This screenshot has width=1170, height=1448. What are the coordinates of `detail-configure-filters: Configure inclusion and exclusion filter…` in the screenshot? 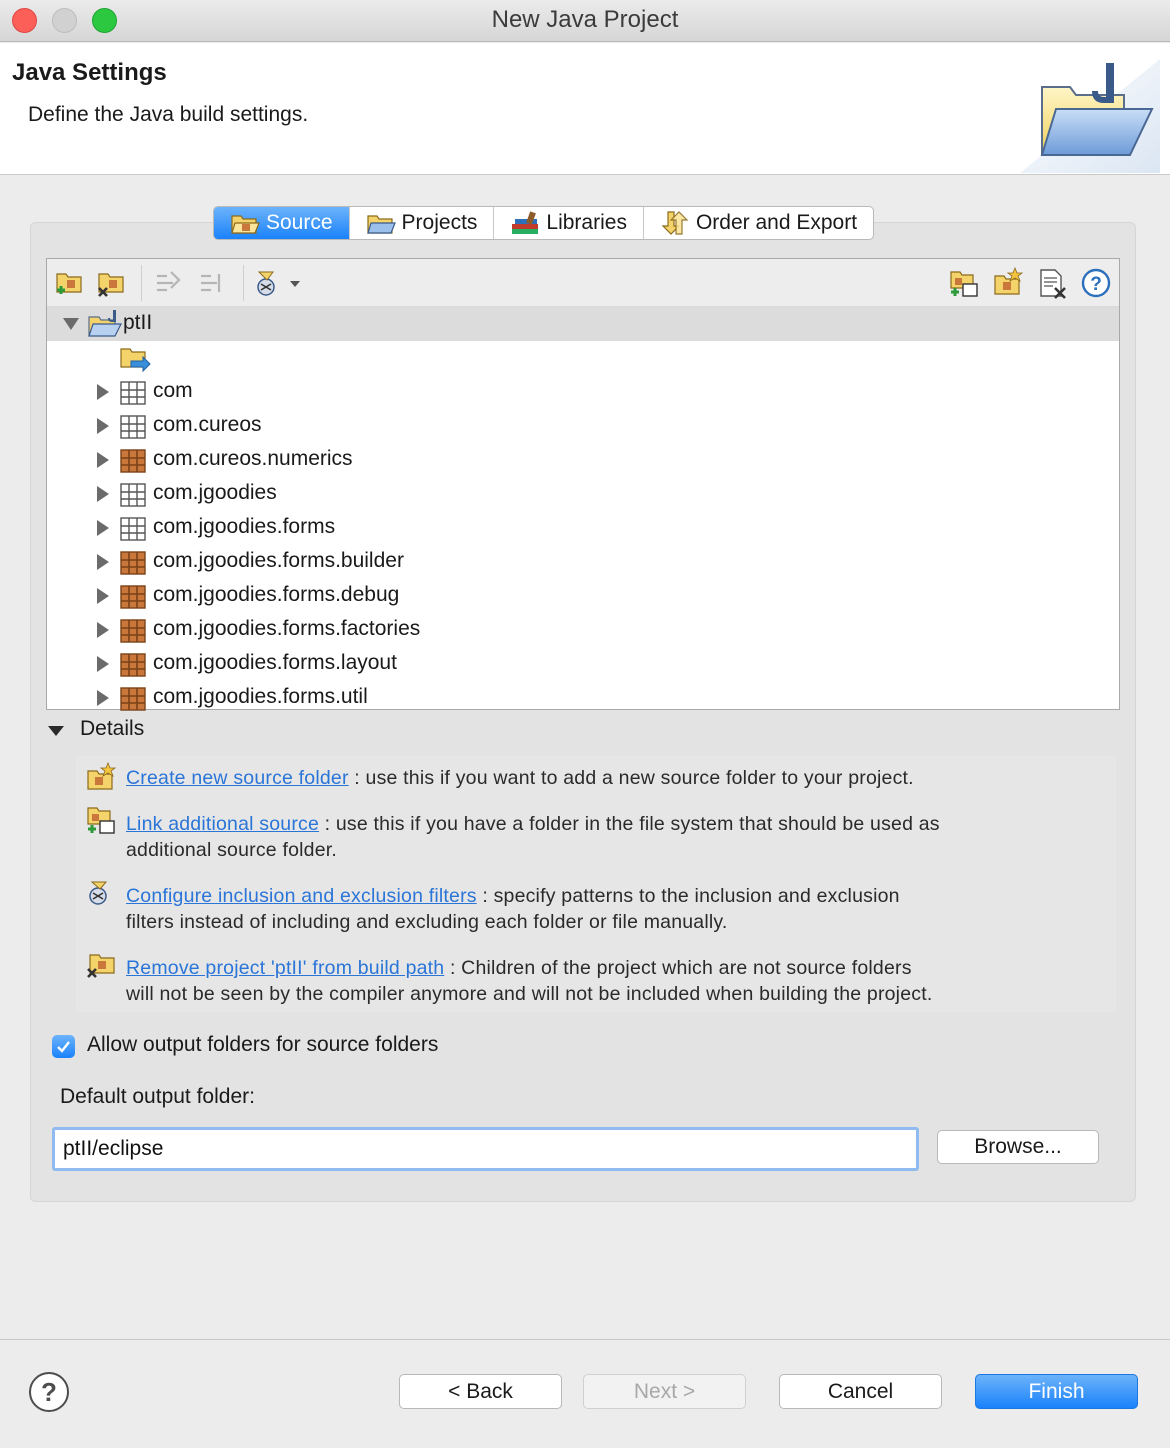 It's located at (616, 909).